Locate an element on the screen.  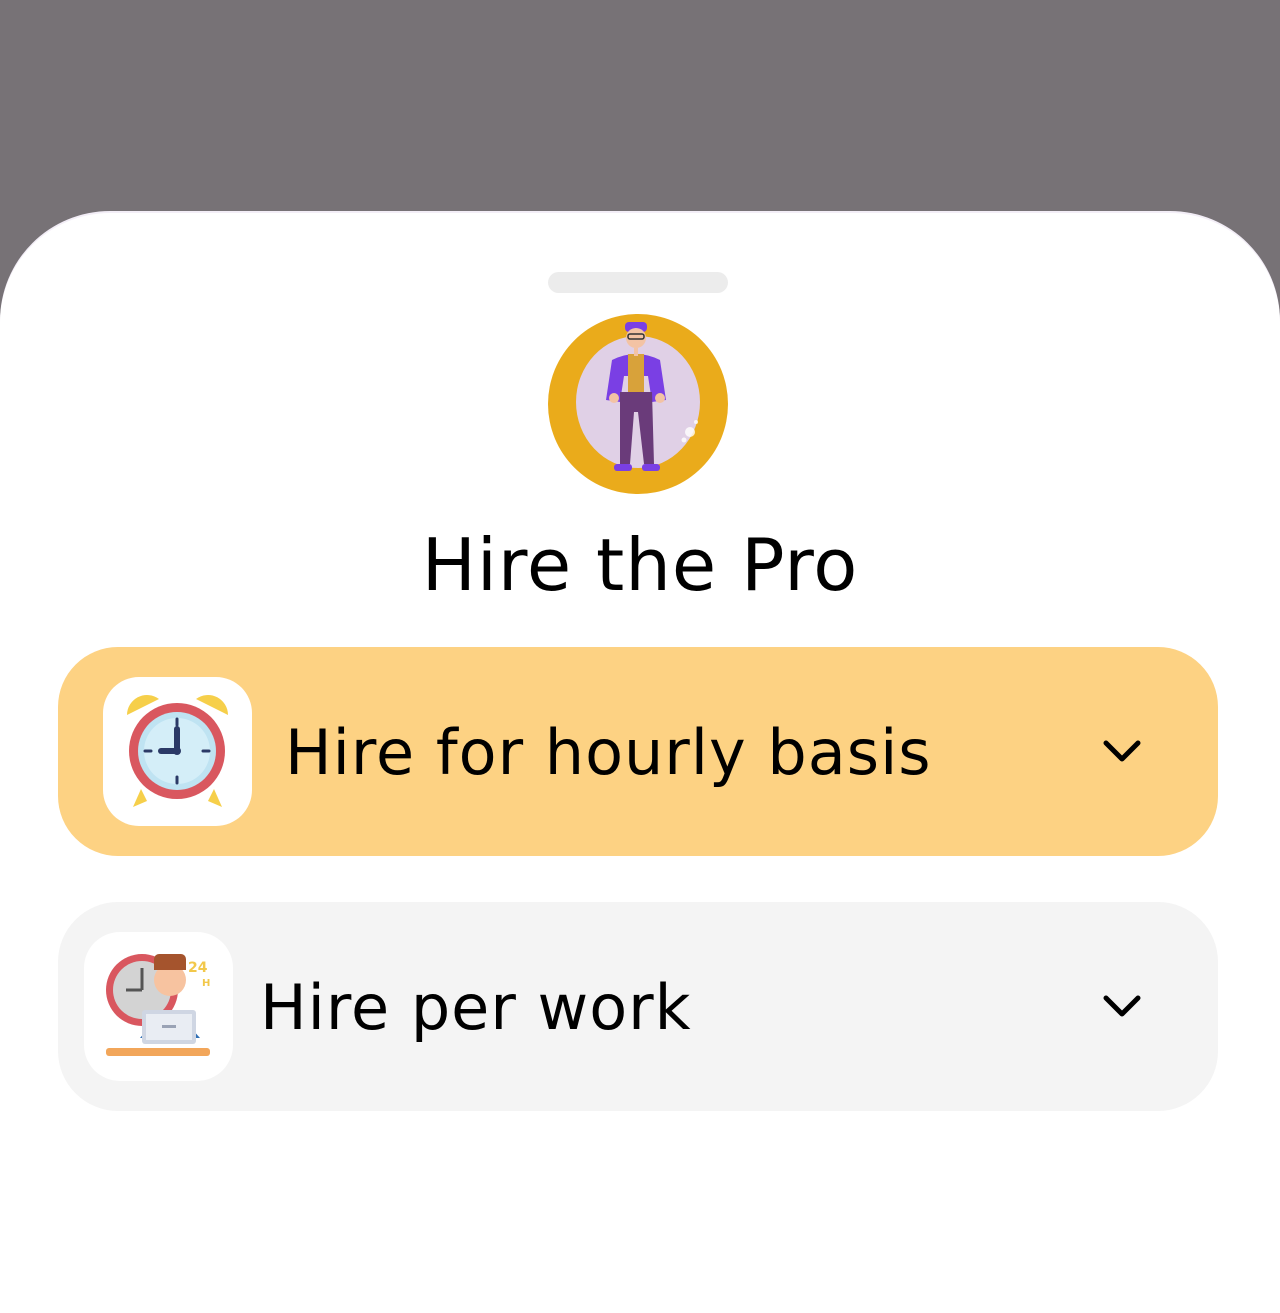
alarm-clock-icon is located at coordinates (177, 751).